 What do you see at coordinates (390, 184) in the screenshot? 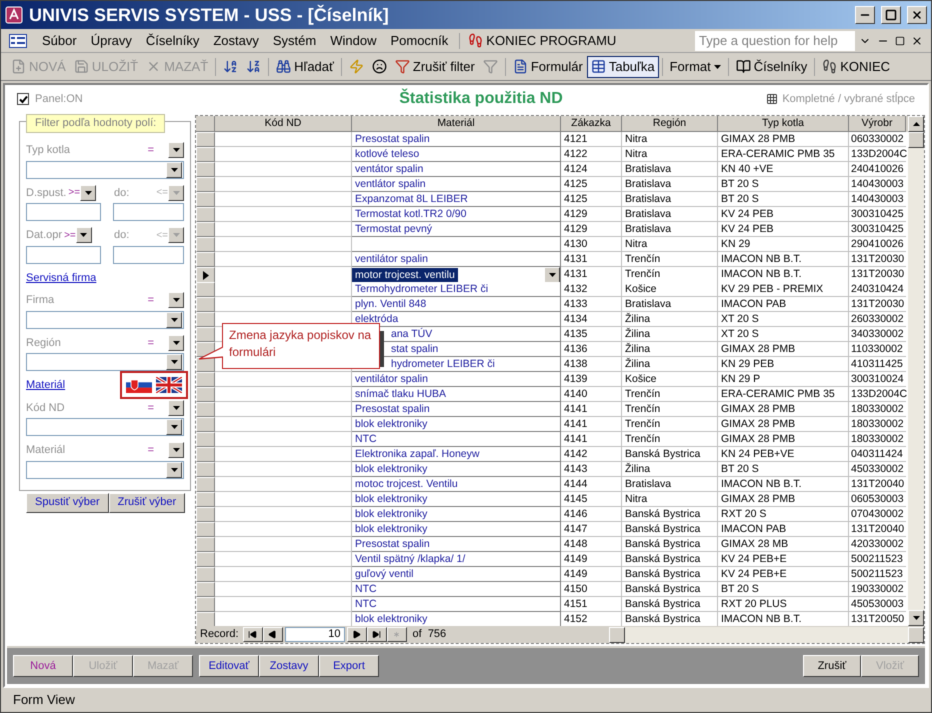
I see `table-cell-text: ventlátor spalin` at bounding box center [390, 184].